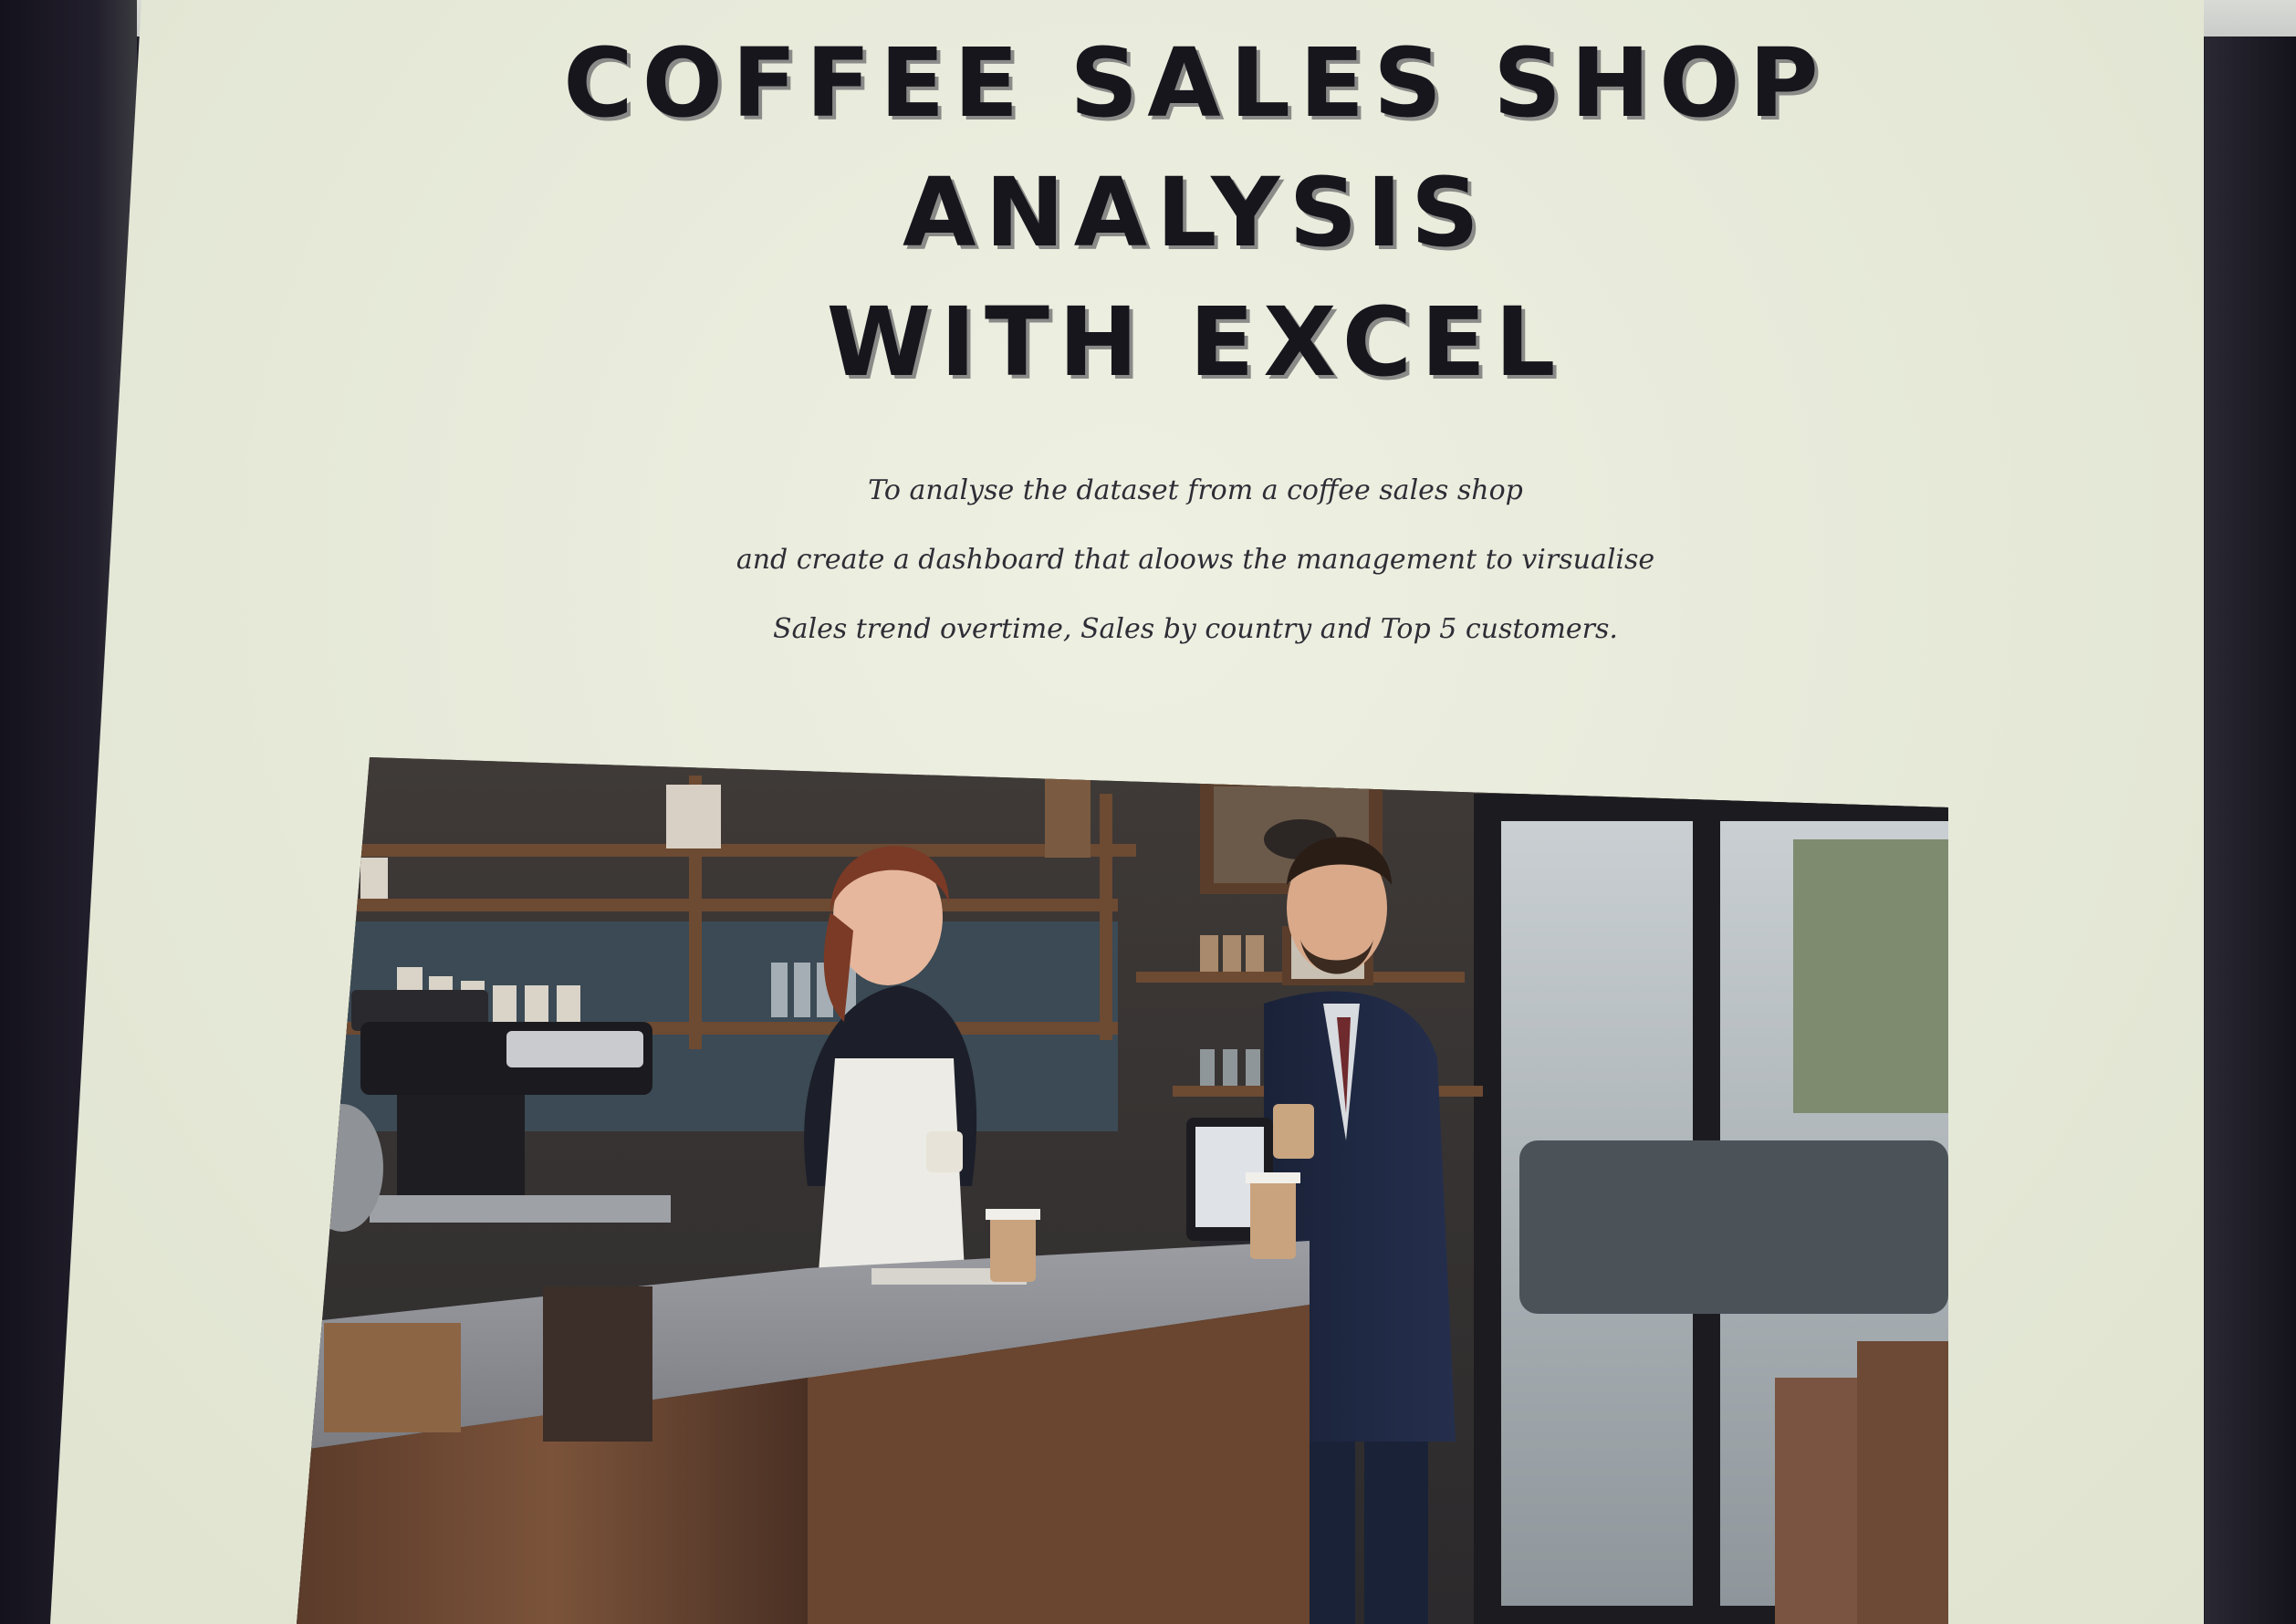 The width and height of the screenshot is (2296, 1624). I want to click on title-line-3: WITH EXCEL, so click(1195, 342).